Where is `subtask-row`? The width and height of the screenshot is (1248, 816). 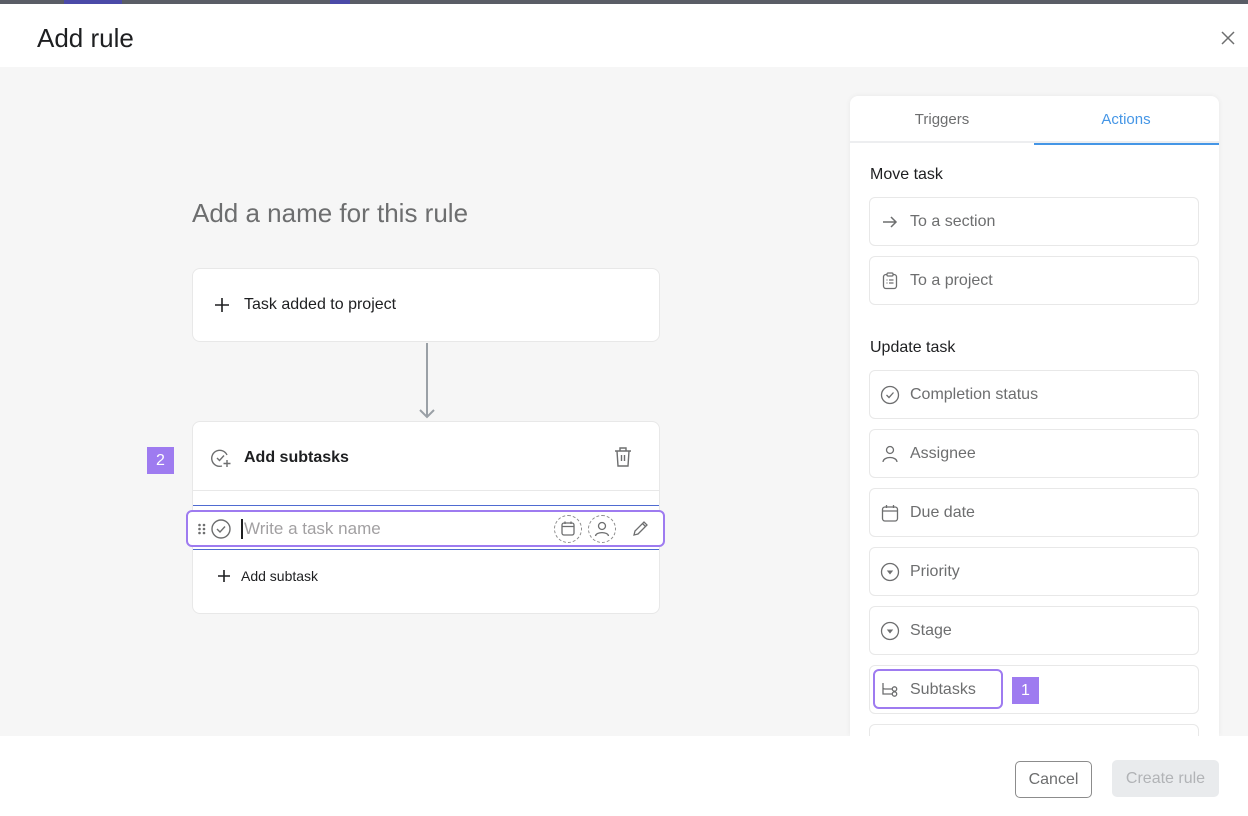
subtask-row is located at coordinates (425, 528).